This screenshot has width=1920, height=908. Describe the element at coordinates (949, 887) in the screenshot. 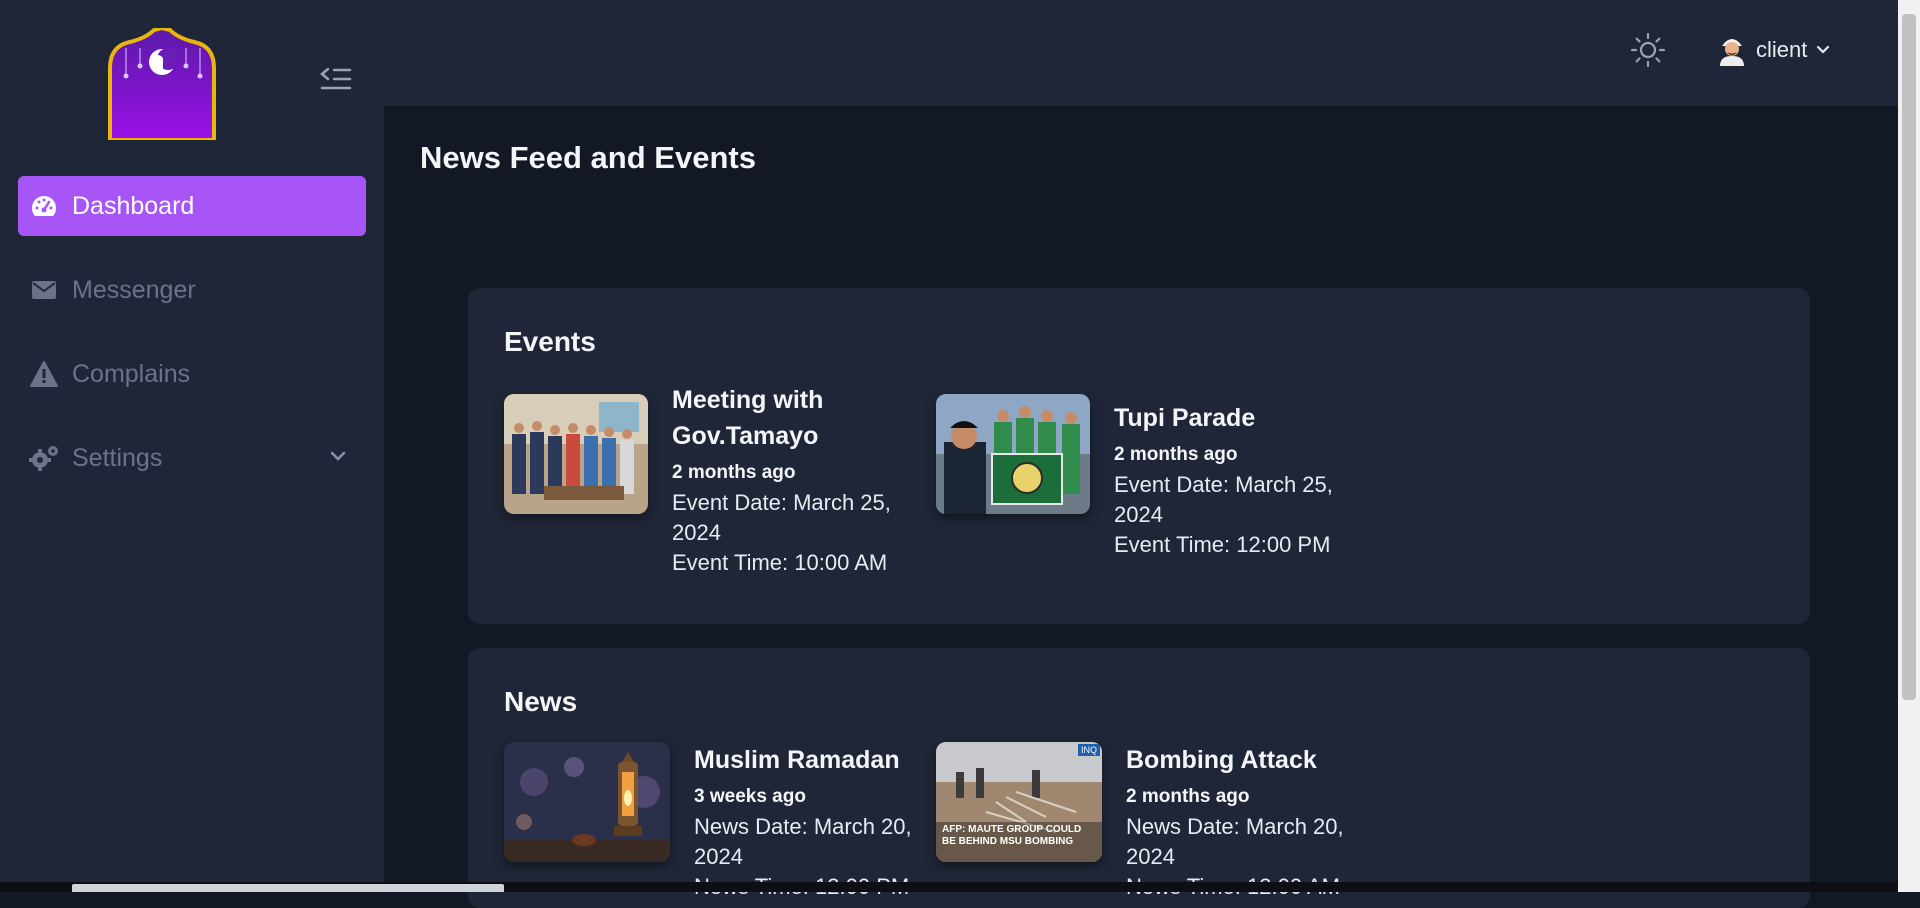

I see `bottom-bar` at that location.